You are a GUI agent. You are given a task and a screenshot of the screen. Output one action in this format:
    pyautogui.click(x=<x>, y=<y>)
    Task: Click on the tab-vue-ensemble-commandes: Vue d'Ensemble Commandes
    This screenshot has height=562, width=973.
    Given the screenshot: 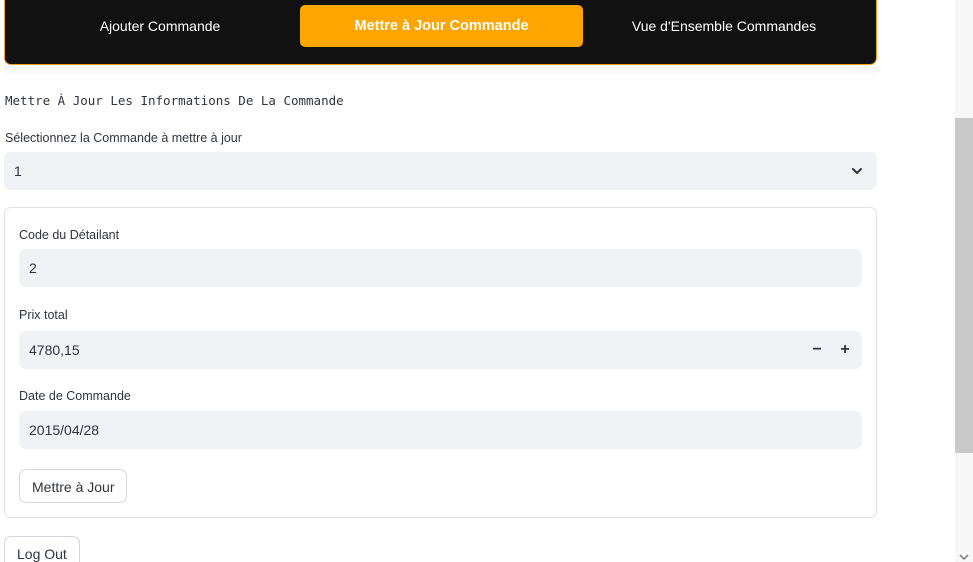 What is the action you would take?
    pyautogui.click(x=724, y=26)
    